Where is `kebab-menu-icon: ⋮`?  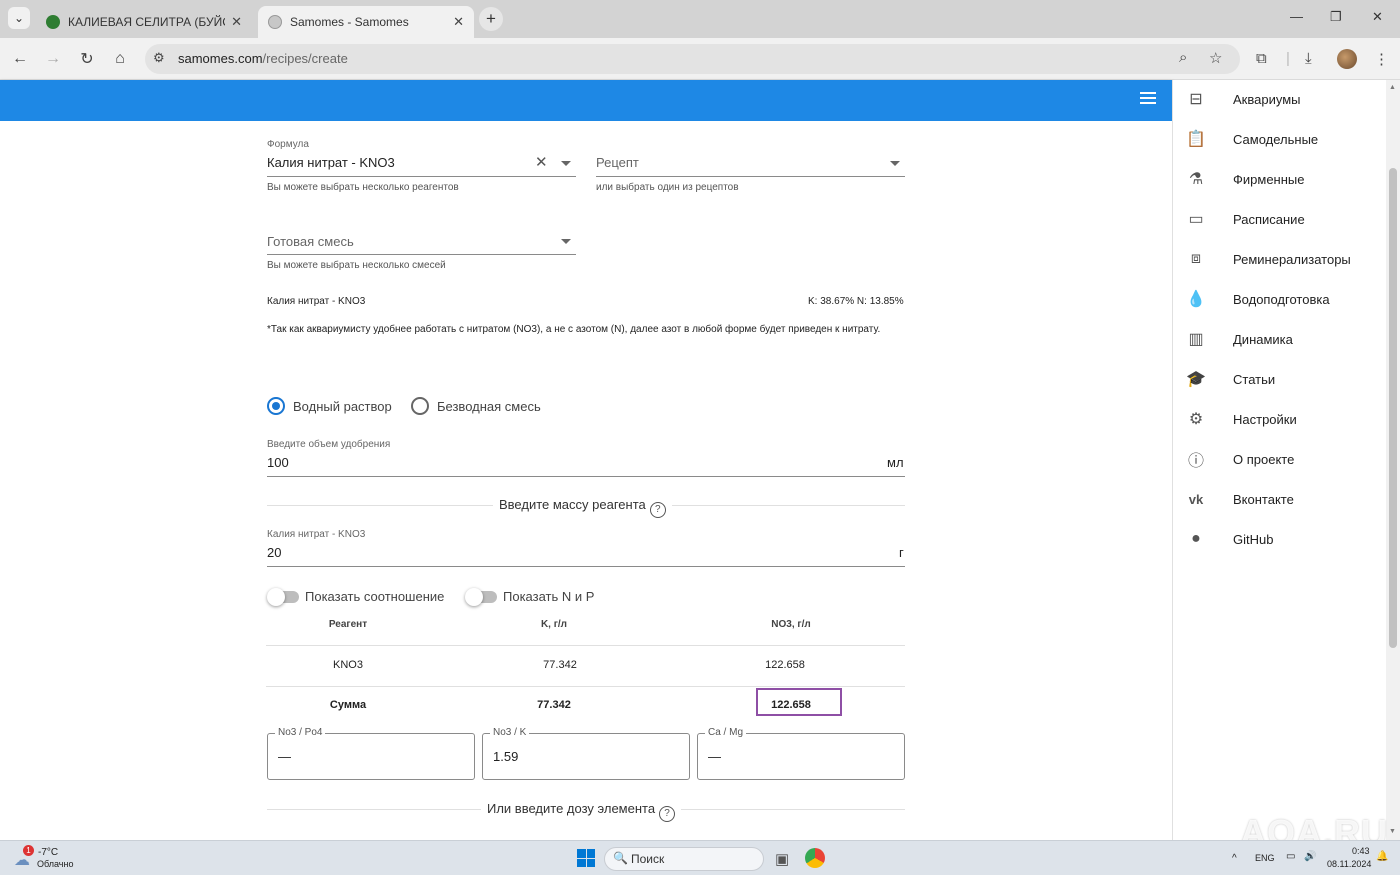
kebab-menu-icon: ⋮ is located at coordinates (1381, 59).